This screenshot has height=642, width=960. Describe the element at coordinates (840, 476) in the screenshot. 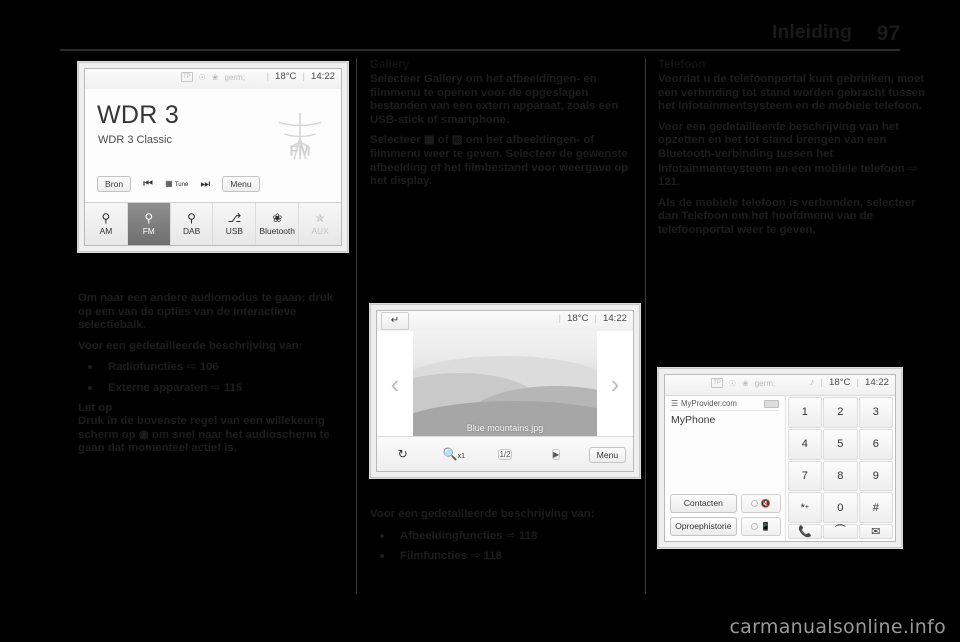

I see `key-8: 8` at that location.